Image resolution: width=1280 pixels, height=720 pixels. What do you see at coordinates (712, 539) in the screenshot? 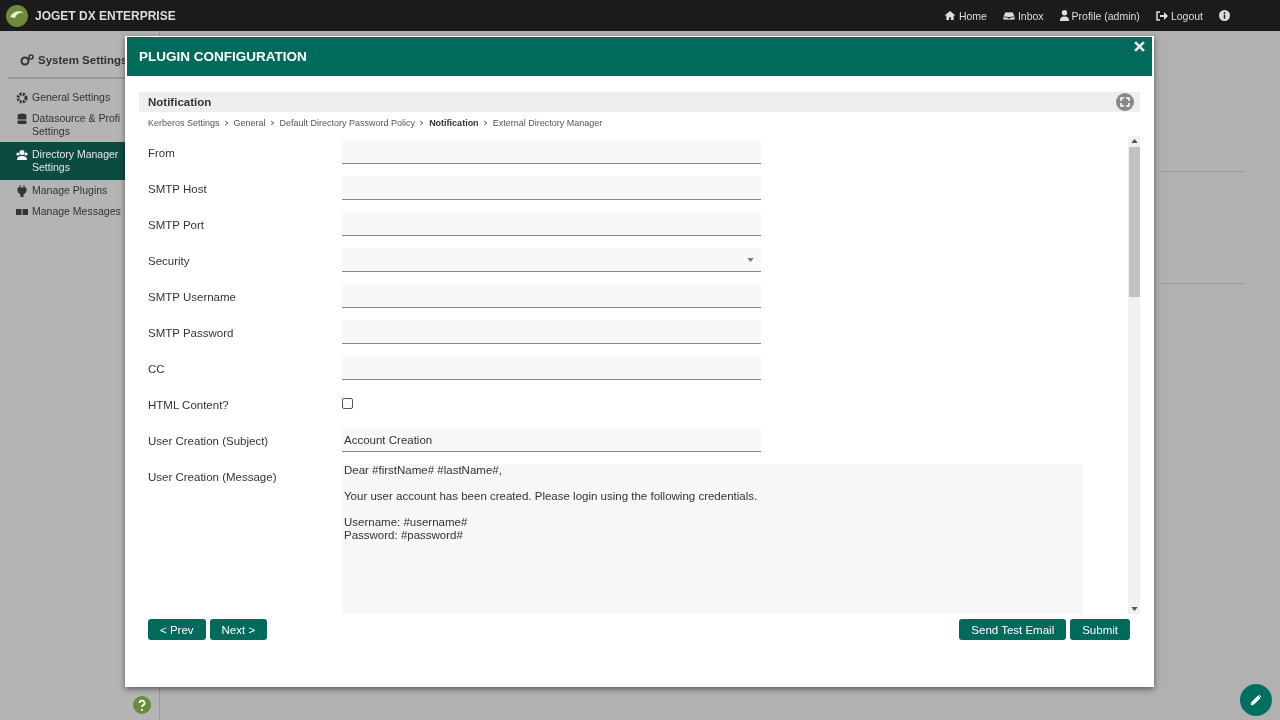
I see `message-field: Dear #firstName# #lastName#, Your user account has been created. Please login using the following credentials. Username: #username# Password: #password#` at bounding box center [712, 539].